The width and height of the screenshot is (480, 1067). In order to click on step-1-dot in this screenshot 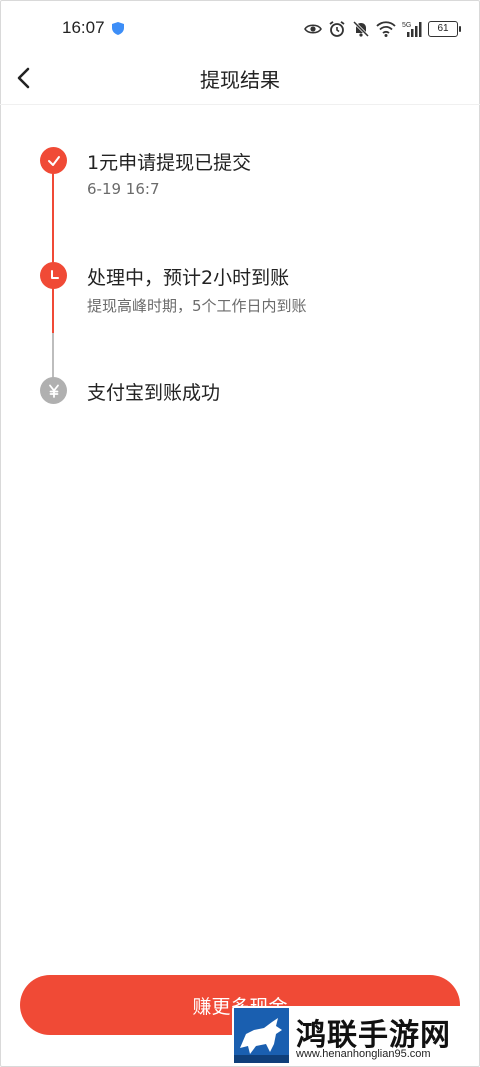, I will do `click(53, 160)`.